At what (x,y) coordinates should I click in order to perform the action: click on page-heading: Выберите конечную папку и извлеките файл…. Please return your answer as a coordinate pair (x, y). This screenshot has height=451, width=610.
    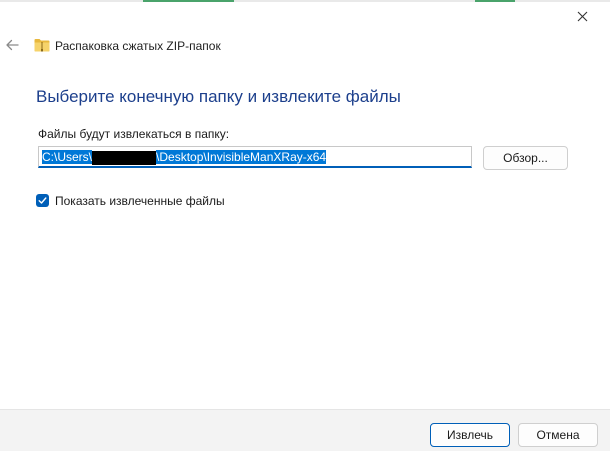
    Looking at the image, I should click on (218, 96).